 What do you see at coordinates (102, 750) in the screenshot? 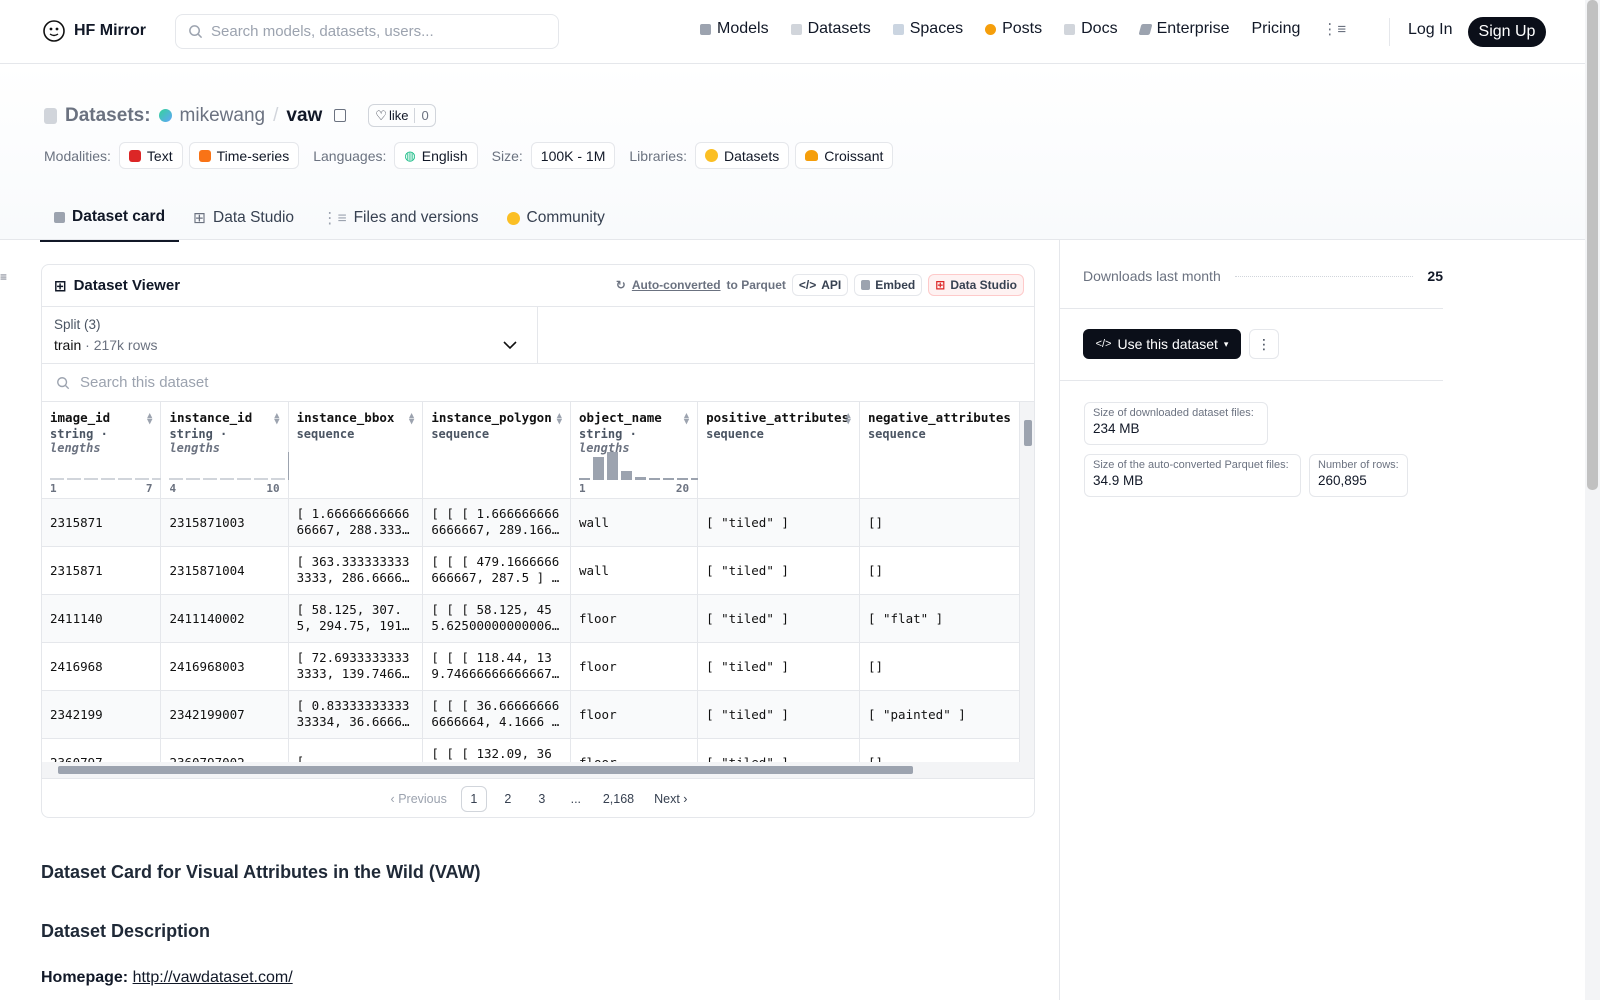
I see `table-cell: 2360797` at bounding box center [102, 750].